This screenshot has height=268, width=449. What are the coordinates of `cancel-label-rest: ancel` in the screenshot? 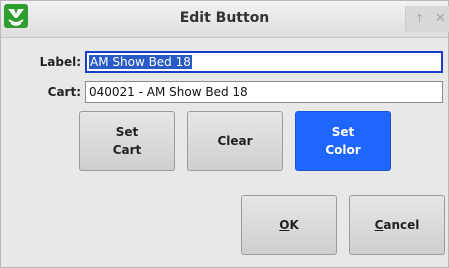 It's located at (401, 225).